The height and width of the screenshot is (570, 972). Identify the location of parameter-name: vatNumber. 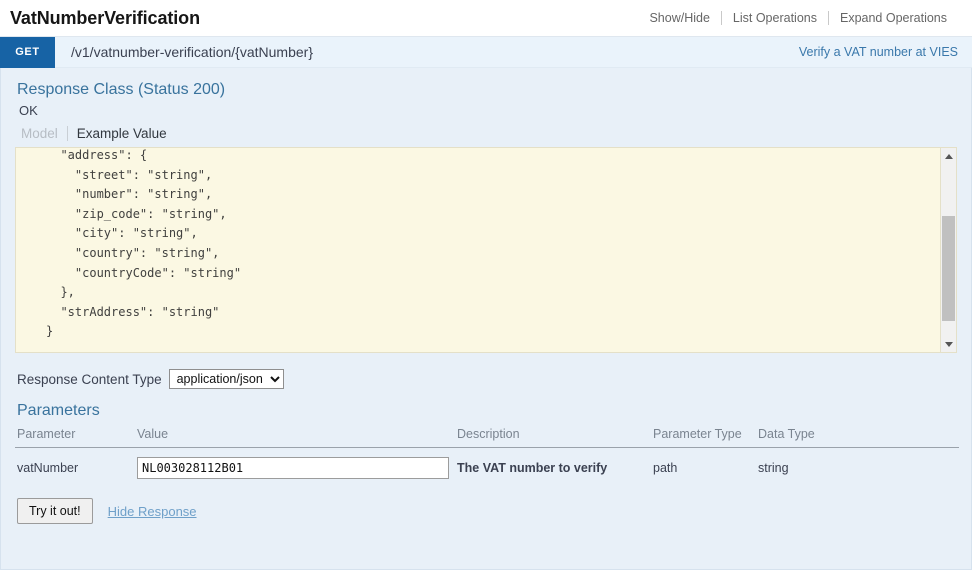
(48, 468).